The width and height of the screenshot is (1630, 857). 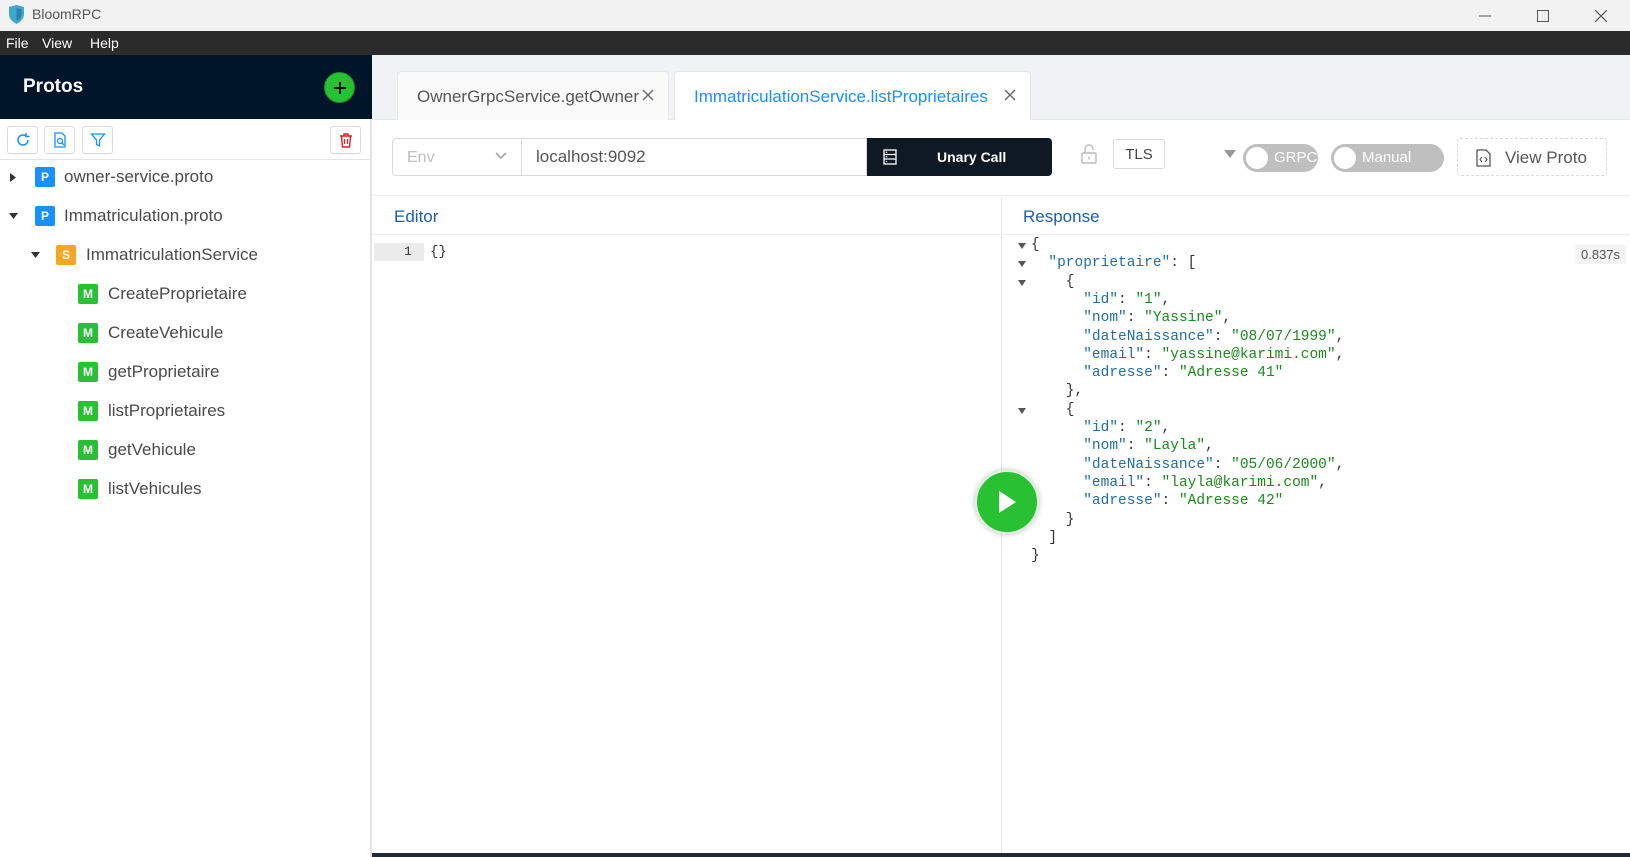 I want to click on tree-item-owner-service-proto: P owner-service.proto, so click(x=185, y=177).